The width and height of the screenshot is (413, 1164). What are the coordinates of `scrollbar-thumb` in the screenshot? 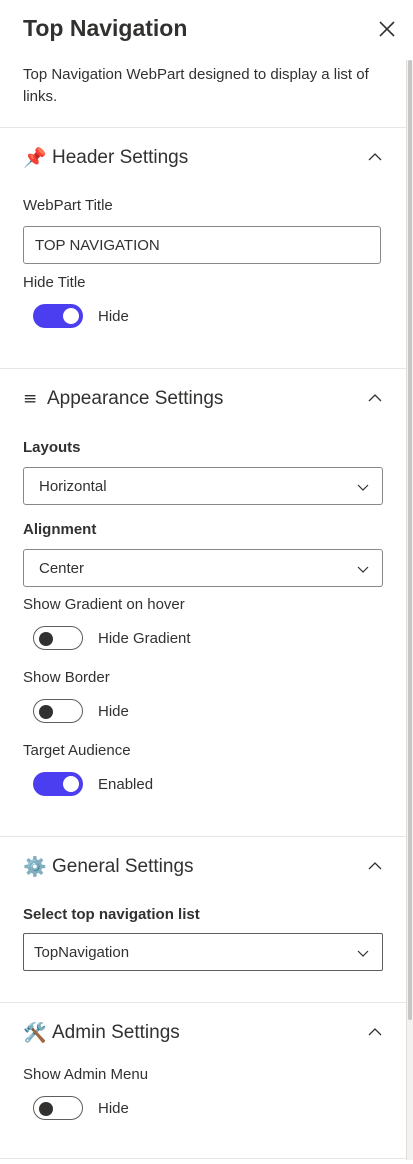 It's located at (410, 540).